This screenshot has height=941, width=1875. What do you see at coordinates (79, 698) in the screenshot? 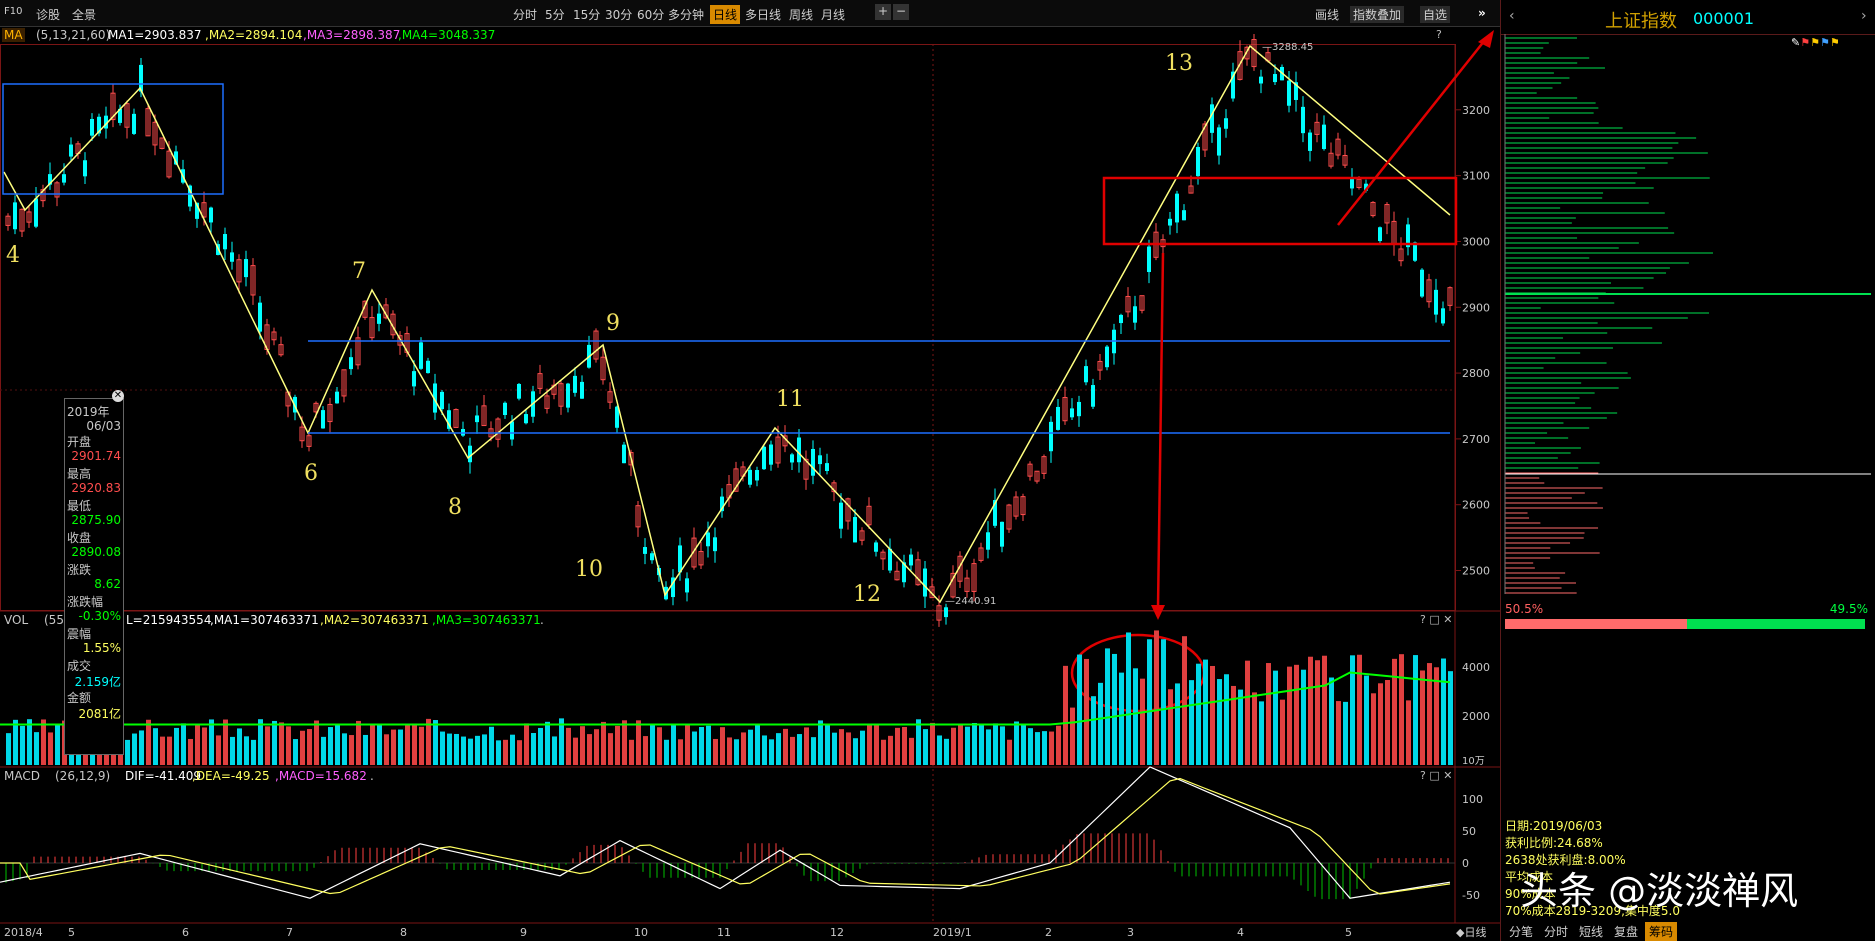
I see `info-amt-label: 金额` at bounding box center [79, 698].